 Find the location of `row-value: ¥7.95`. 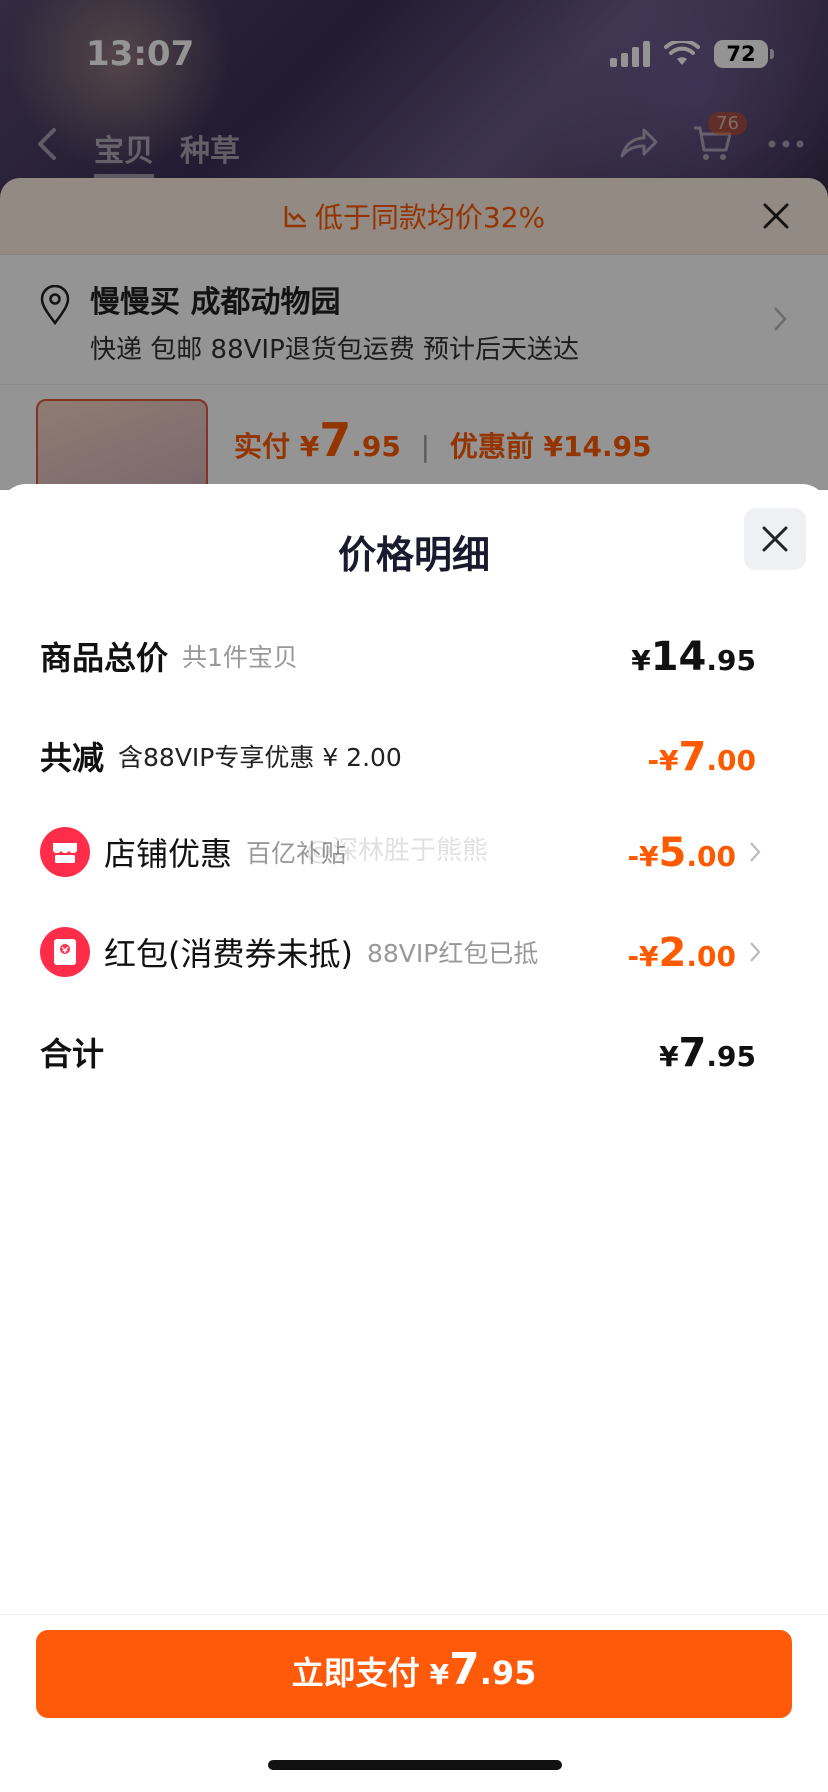

row-value: ¥7.95 is located at coordinates (707, 1053).